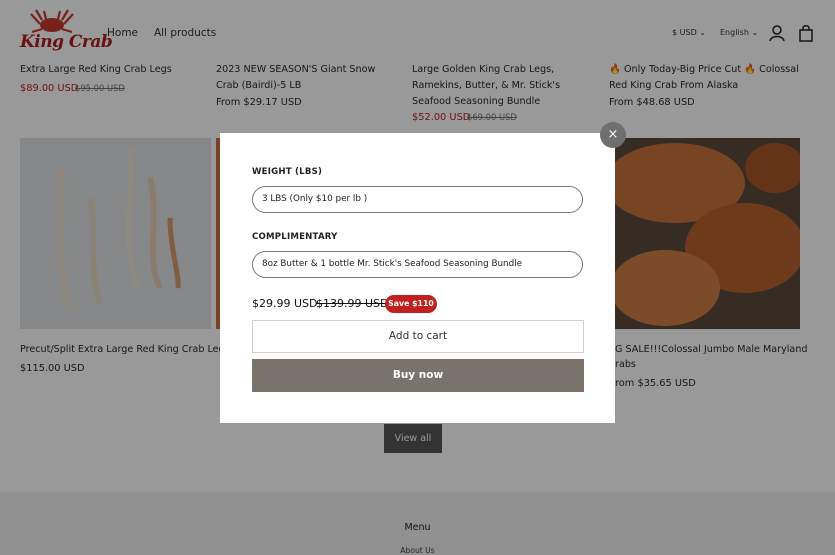 Image resolution: width=835 pixels, height=555 pixels. What do you see at coordinates (287, 172) in the screenshot?
I see `weight-label: WEIGHT (LBS)` at bounding box center [287, 172].